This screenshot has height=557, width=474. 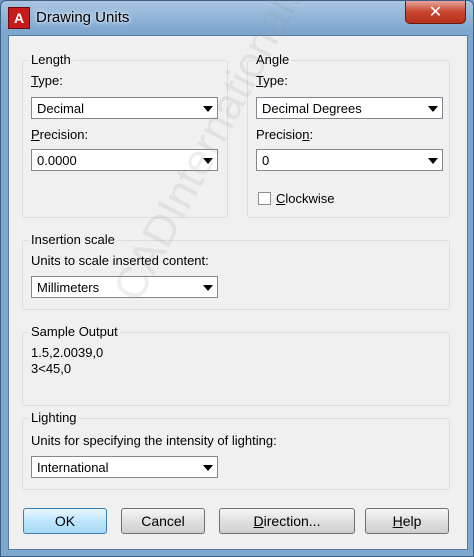 What do you see at coordinates (349, 160) in the screenshot?
I see `angle-precision-select: 0` at bounding box center [349, 160].